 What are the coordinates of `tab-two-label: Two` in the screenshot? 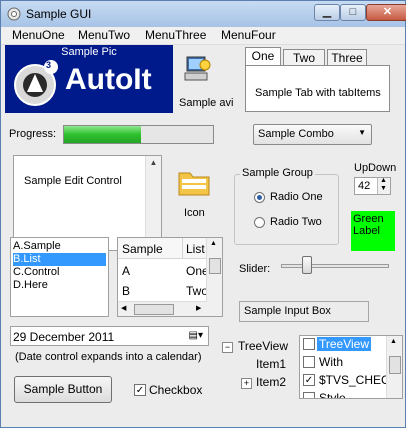 It's located at (303, 58).